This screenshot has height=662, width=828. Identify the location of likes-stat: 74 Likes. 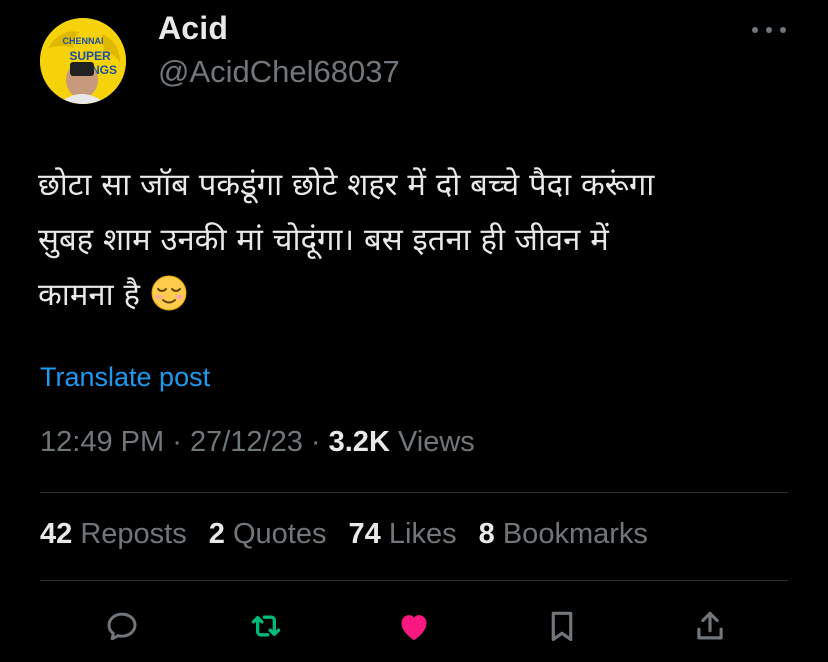
(403, 534).